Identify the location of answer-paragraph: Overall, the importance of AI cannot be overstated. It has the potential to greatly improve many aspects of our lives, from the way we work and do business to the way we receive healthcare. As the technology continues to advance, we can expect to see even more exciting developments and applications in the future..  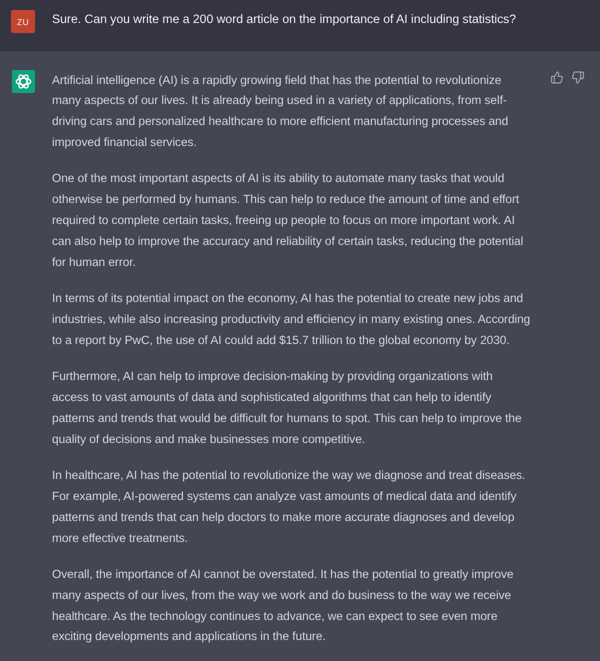
(283, 606).